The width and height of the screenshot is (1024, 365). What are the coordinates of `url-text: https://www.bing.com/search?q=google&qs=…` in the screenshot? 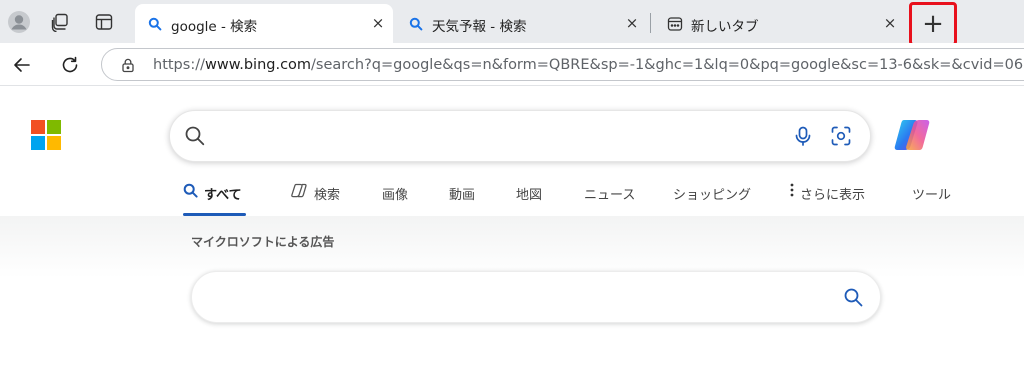 It's located at (588, 65).